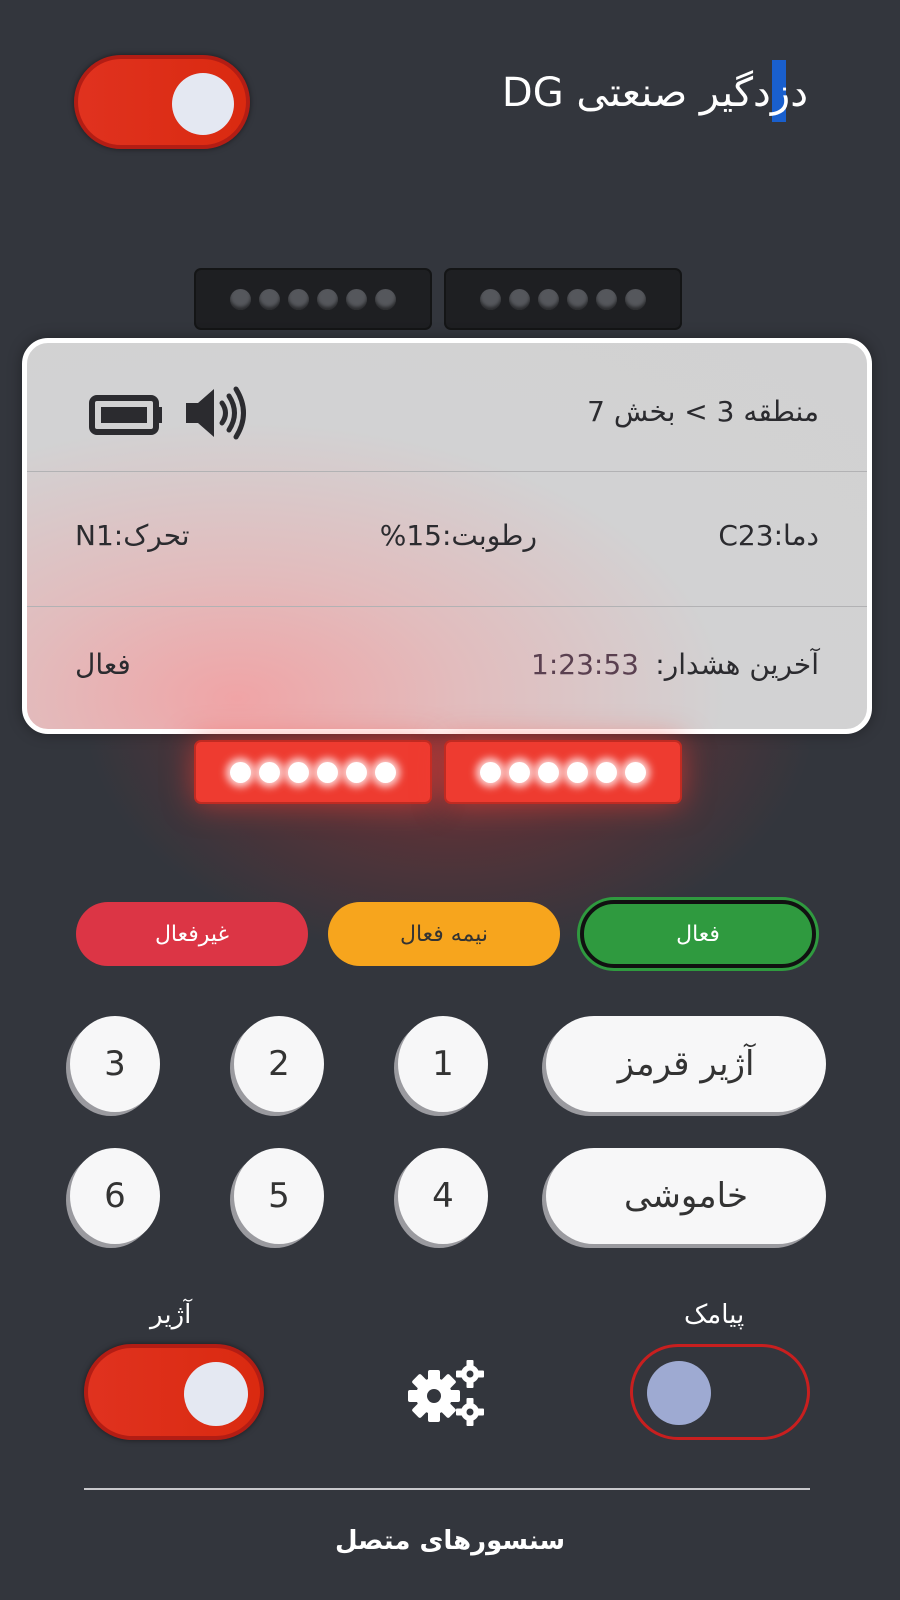 The image size is (900, 1600). Describe the element at coordinates (217, 415) in the screenshot. I see `speaker-icon` at that location.